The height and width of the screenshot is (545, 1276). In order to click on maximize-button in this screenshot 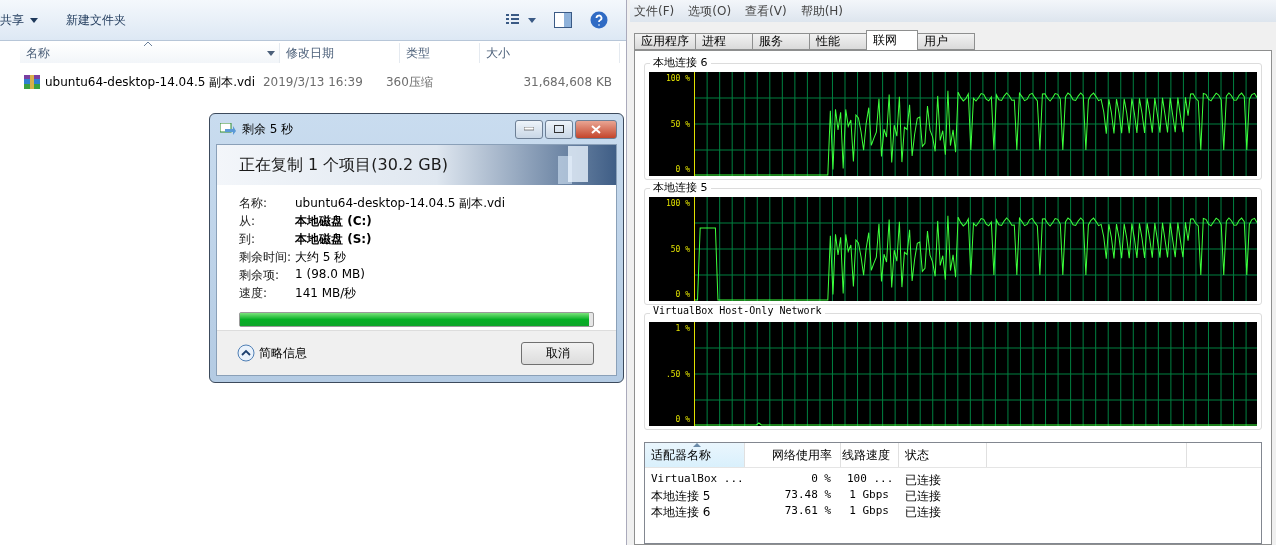, I will do `click(559, 129)`.